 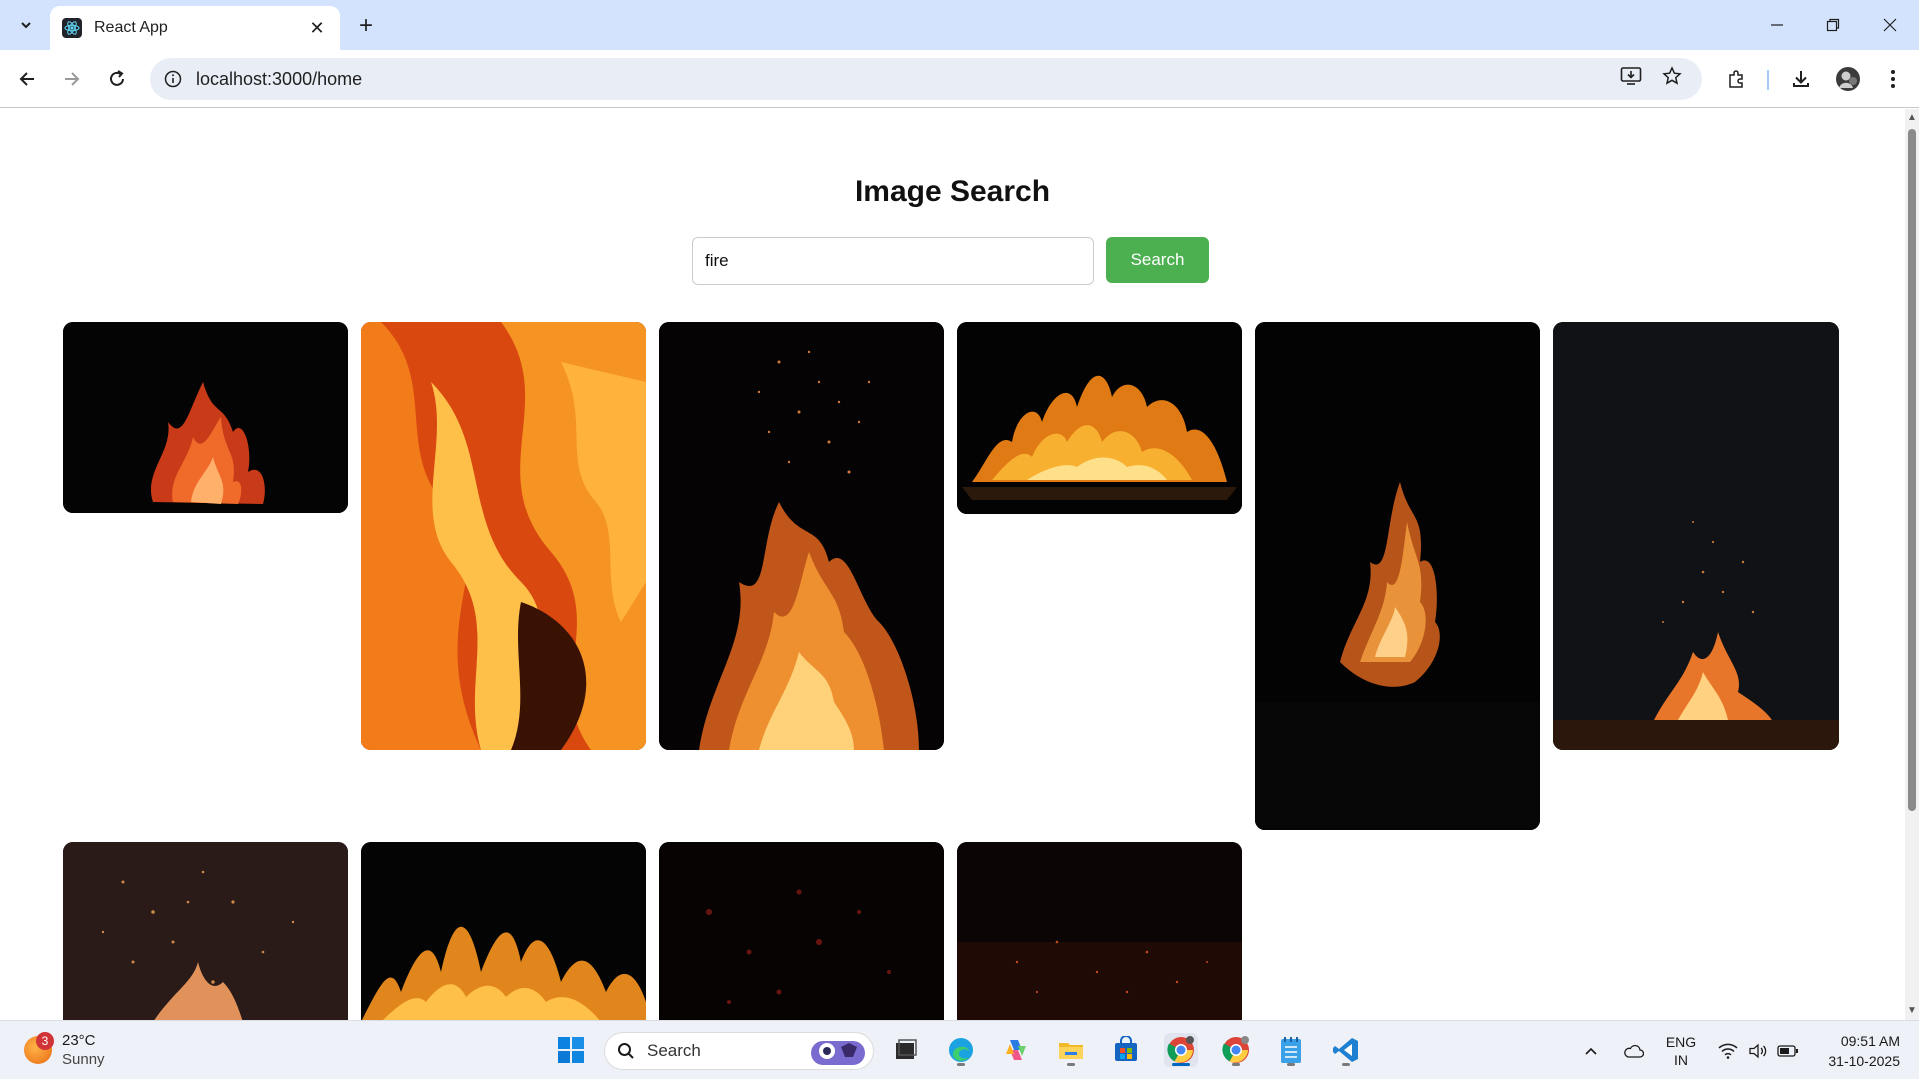 I want to click on system-clock: 09:51 AM 31-10-2025, so click(x=1855, y=1051).